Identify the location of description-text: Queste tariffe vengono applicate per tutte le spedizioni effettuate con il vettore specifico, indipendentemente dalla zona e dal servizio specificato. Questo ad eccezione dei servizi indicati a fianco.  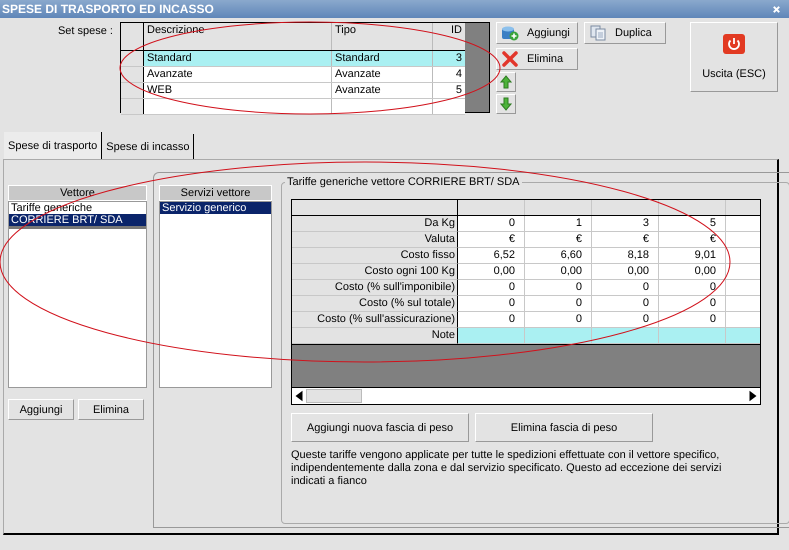
(506, 468).